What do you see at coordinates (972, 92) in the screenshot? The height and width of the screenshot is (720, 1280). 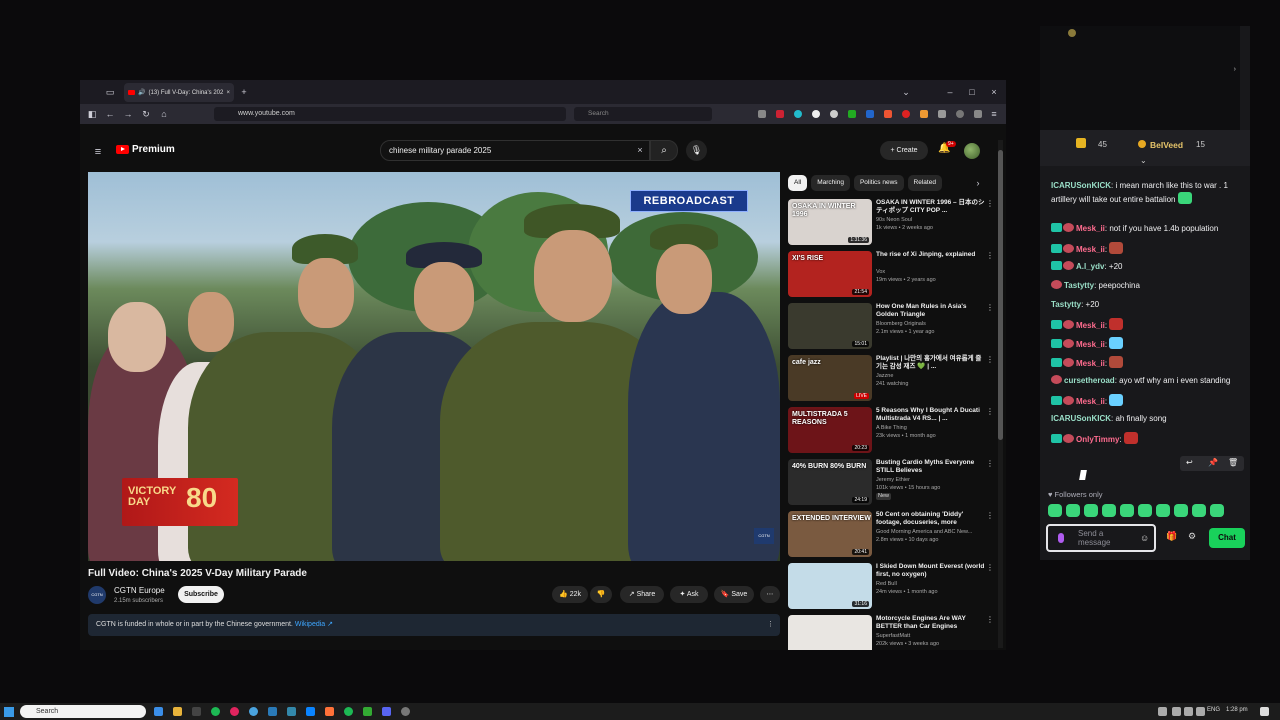 I see `maximize-icon: □` at bounding box center [972, 92].